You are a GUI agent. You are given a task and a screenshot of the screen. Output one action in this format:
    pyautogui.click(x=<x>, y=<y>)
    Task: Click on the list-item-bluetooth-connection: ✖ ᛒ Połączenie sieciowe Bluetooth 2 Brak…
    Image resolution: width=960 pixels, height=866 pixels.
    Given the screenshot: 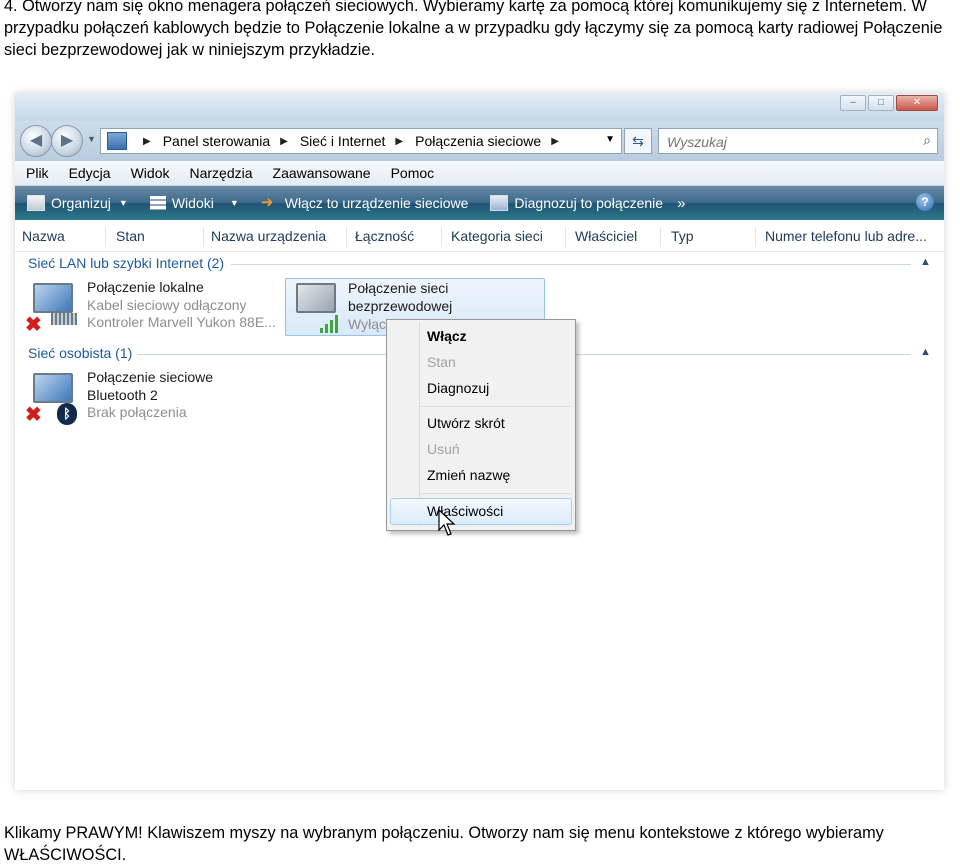 What is the action you would take?
    pyautogui.click(x=140, y=399)
    